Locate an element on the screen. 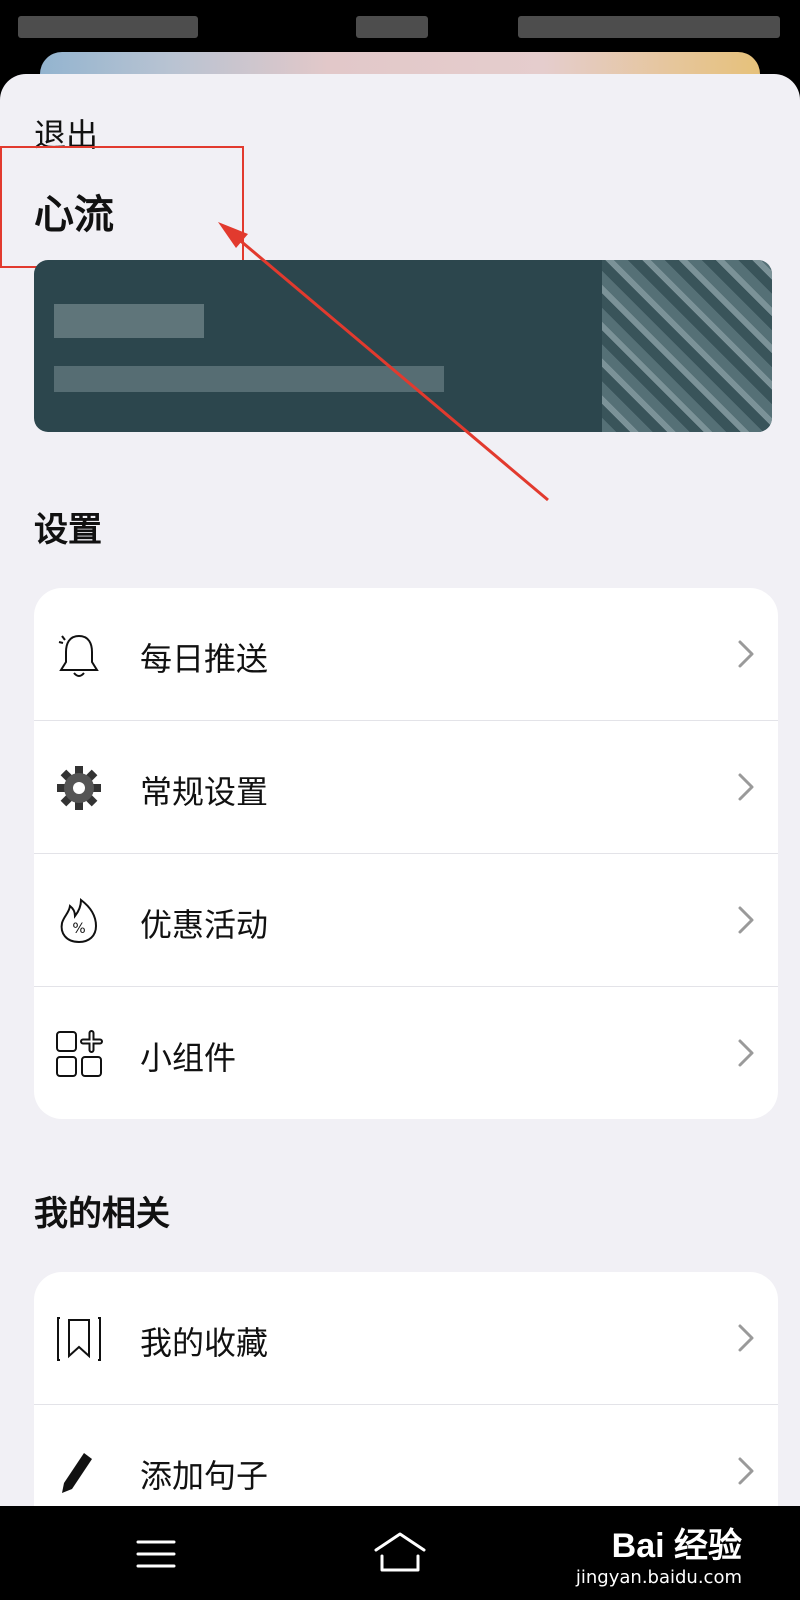 Image resolution: width=800 pixels, height=1600 pixels. watermark: Bai 经验 jingyan.baidu.com is located at coordinates (659, 1553).